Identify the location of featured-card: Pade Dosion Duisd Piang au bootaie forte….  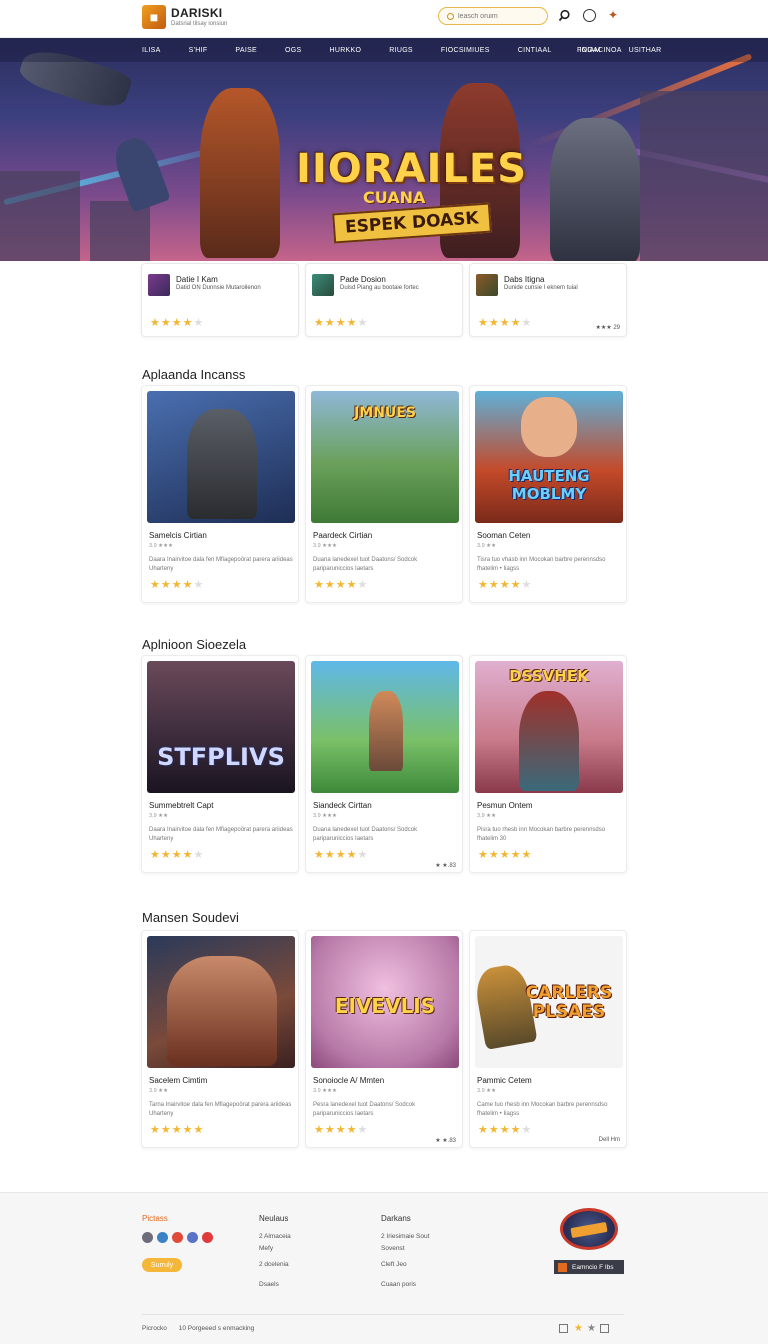
(384, 300).